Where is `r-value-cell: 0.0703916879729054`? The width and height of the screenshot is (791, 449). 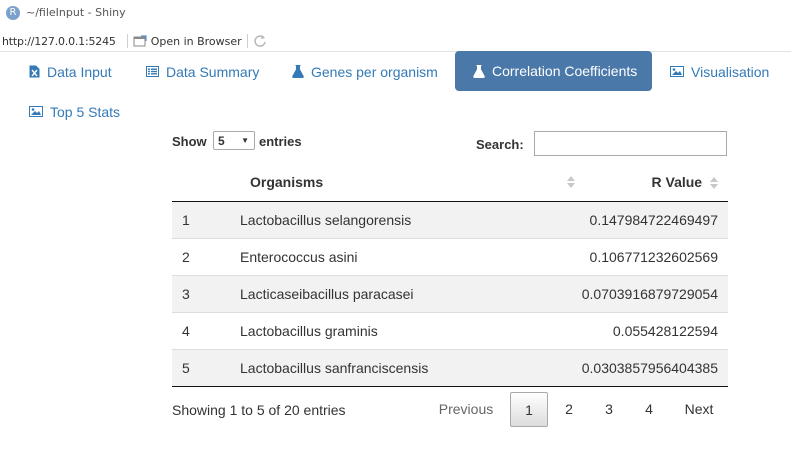 r-value-cell: 0.0703916879729054 is located at coordinates (621, 294).